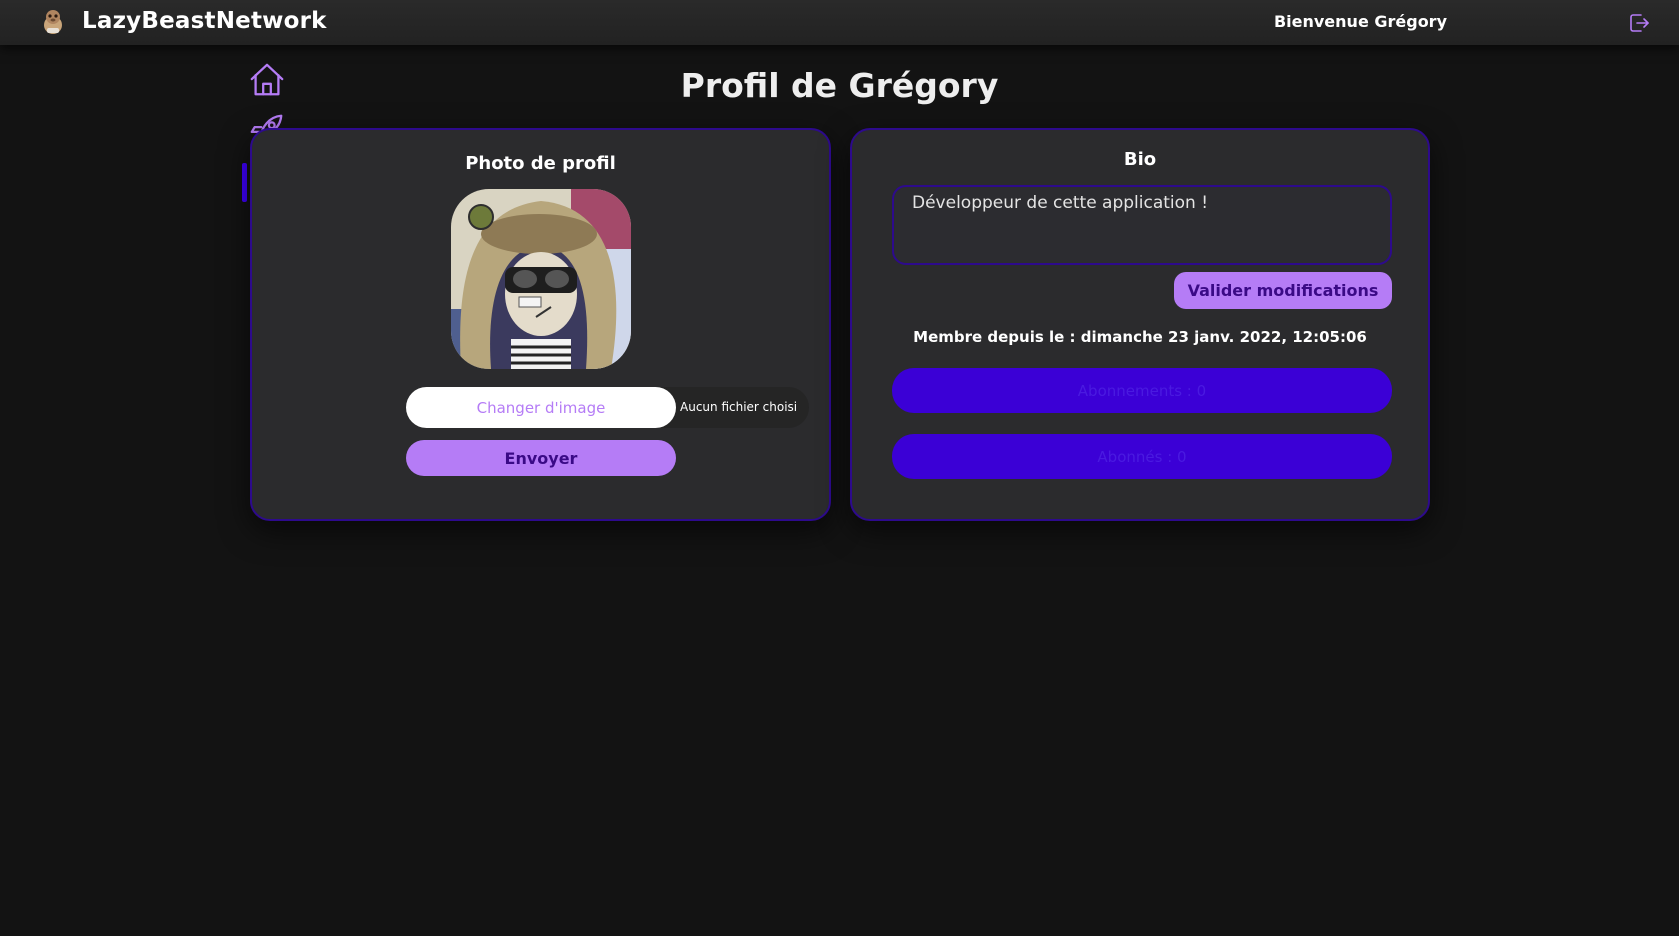 This screenshot has width=1679, height=936. What do you see at coordinates (540, 163) in the screenshot?
I see `profile-photo-title: Photo de profil` at bounding box center [540, 163].